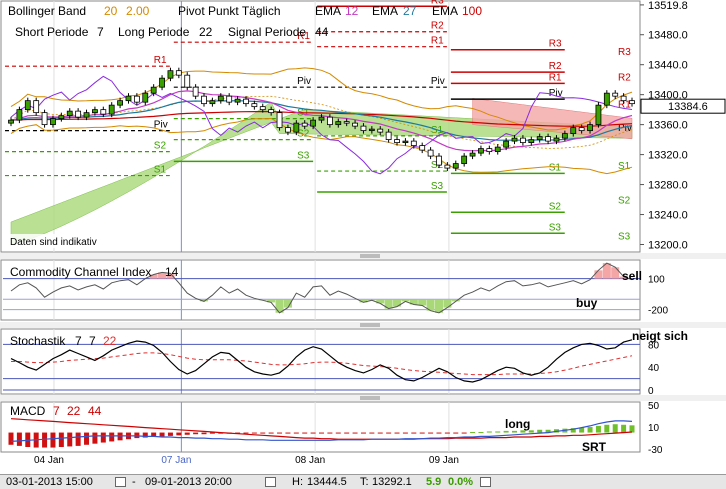  I want to click on y-tick-label: 13320.0, so click(668, 156).